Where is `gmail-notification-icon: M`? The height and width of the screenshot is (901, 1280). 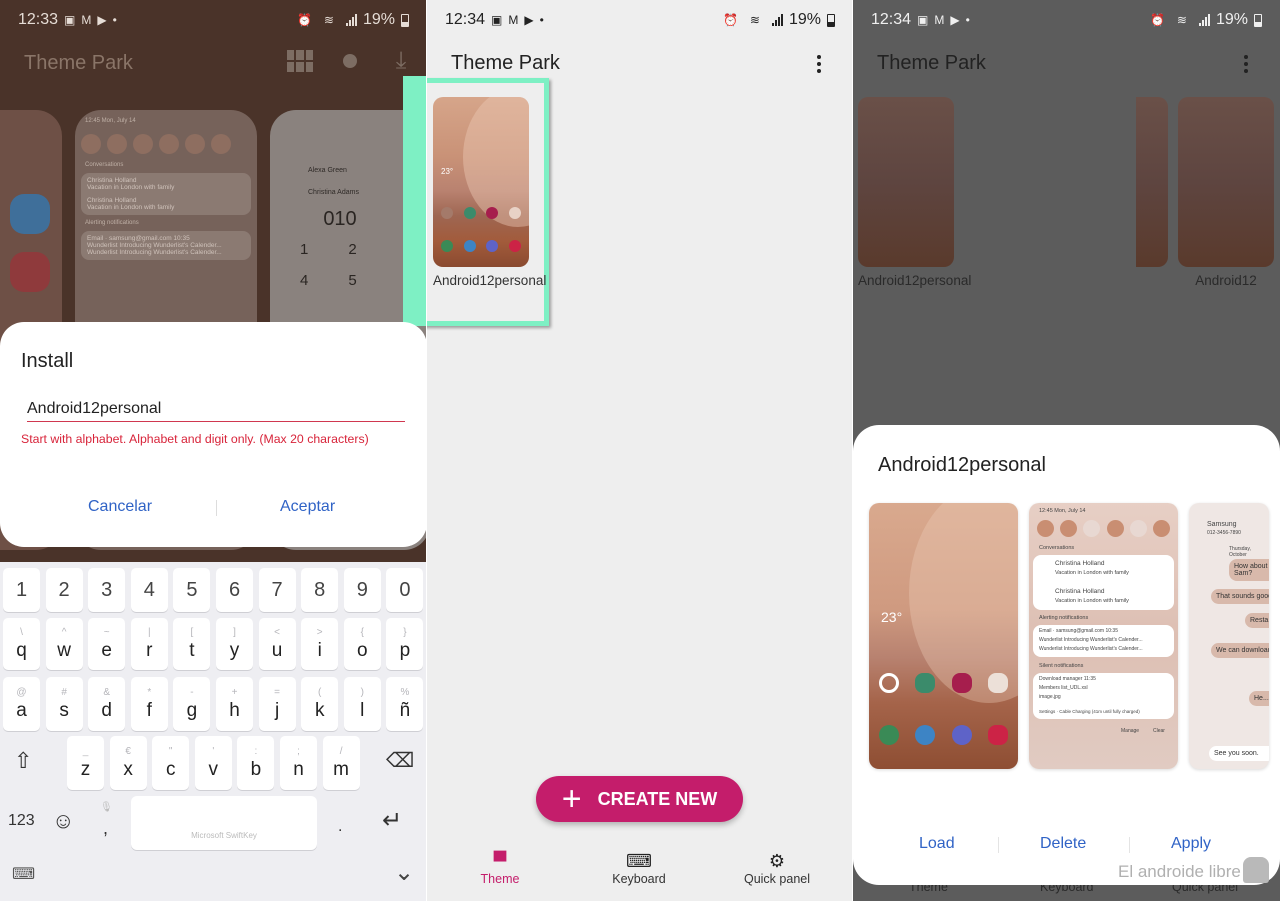 gmail-notification-icon: M is located at coordinates (86, 20).